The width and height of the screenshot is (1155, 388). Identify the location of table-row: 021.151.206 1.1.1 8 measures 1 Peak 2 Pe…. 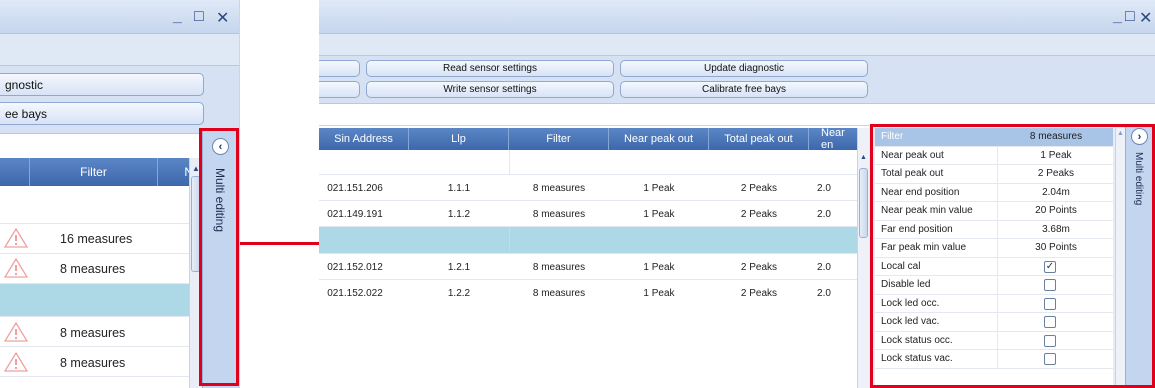
(588, 188).